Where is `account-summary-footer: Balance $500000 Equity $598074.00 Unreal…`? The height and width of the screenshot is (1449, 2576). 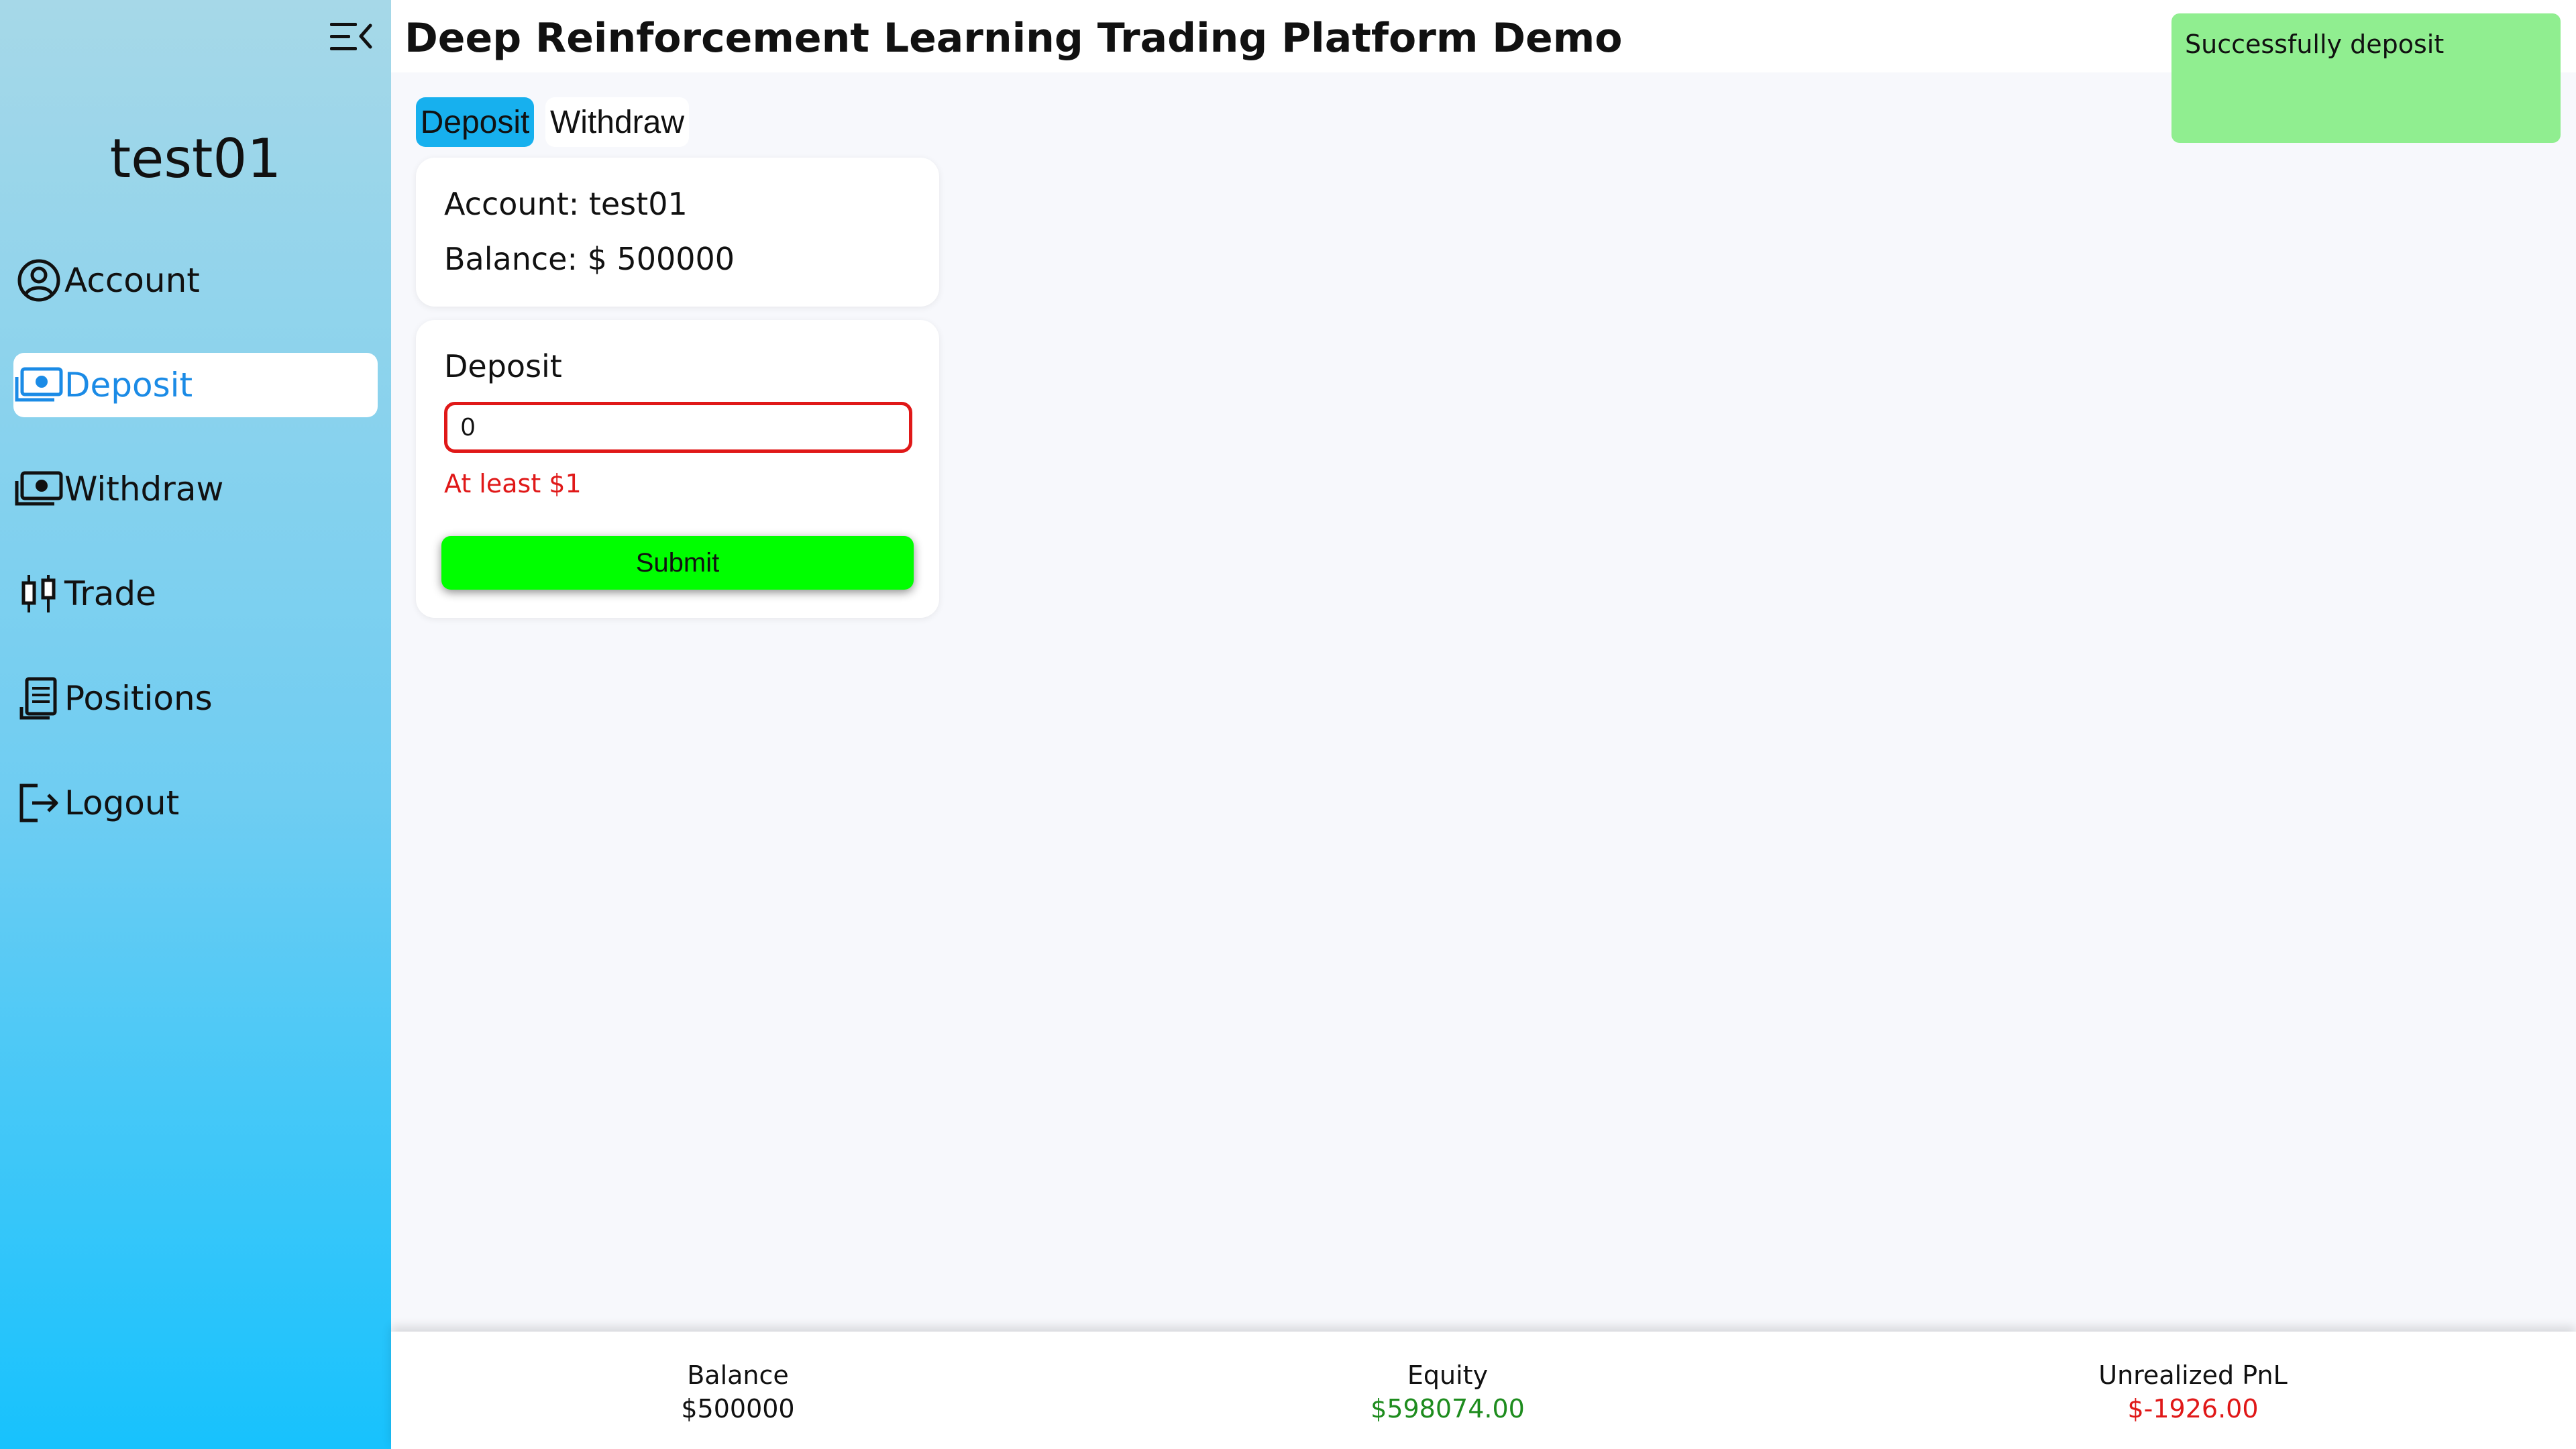
account-summary-footer: Balance $500000 Equity $598074.00 Unreal… is located at coordinates (1483, 1390).